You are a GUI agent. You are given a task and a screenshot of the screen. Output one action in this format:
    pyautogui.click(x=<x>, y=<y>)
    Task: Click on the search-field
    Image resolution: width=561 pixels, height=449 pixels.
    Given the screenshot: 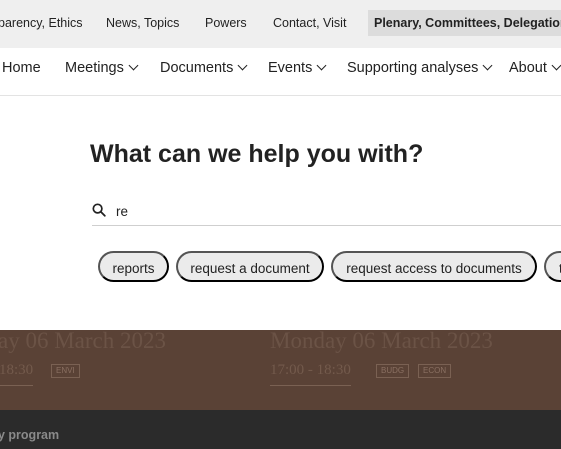 What is the action you would take?
    pyautogui.click(x=326, y=213)
    